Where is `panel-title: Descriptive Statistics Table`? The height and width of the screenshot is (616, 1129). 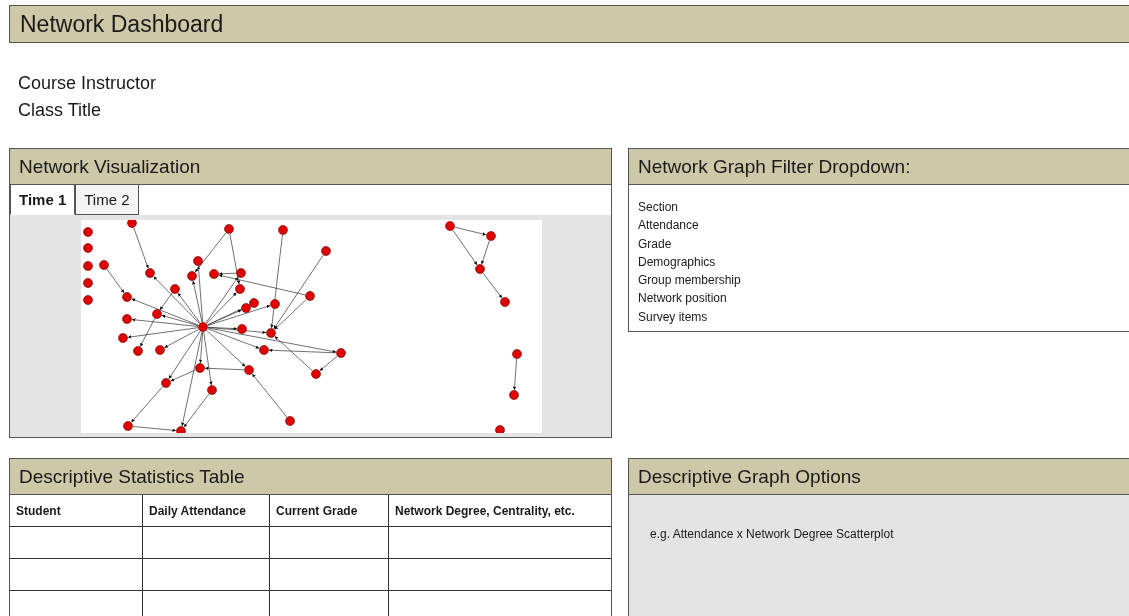 panel-title: Descriptive Statistics Table is located at coordinates (310, 477).